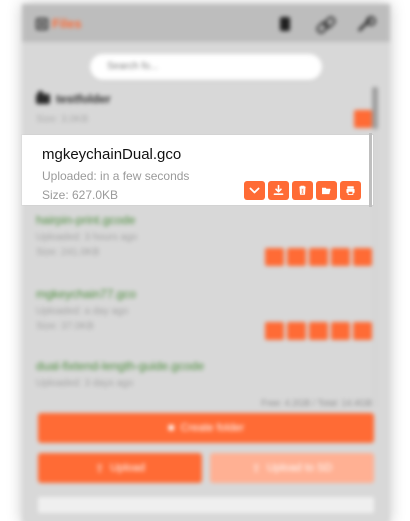 This screenshot has width=410, height=521. Describe the element at coordinates (206, 23) in the screenshot. I see `top-toolbar: Files` at that location.